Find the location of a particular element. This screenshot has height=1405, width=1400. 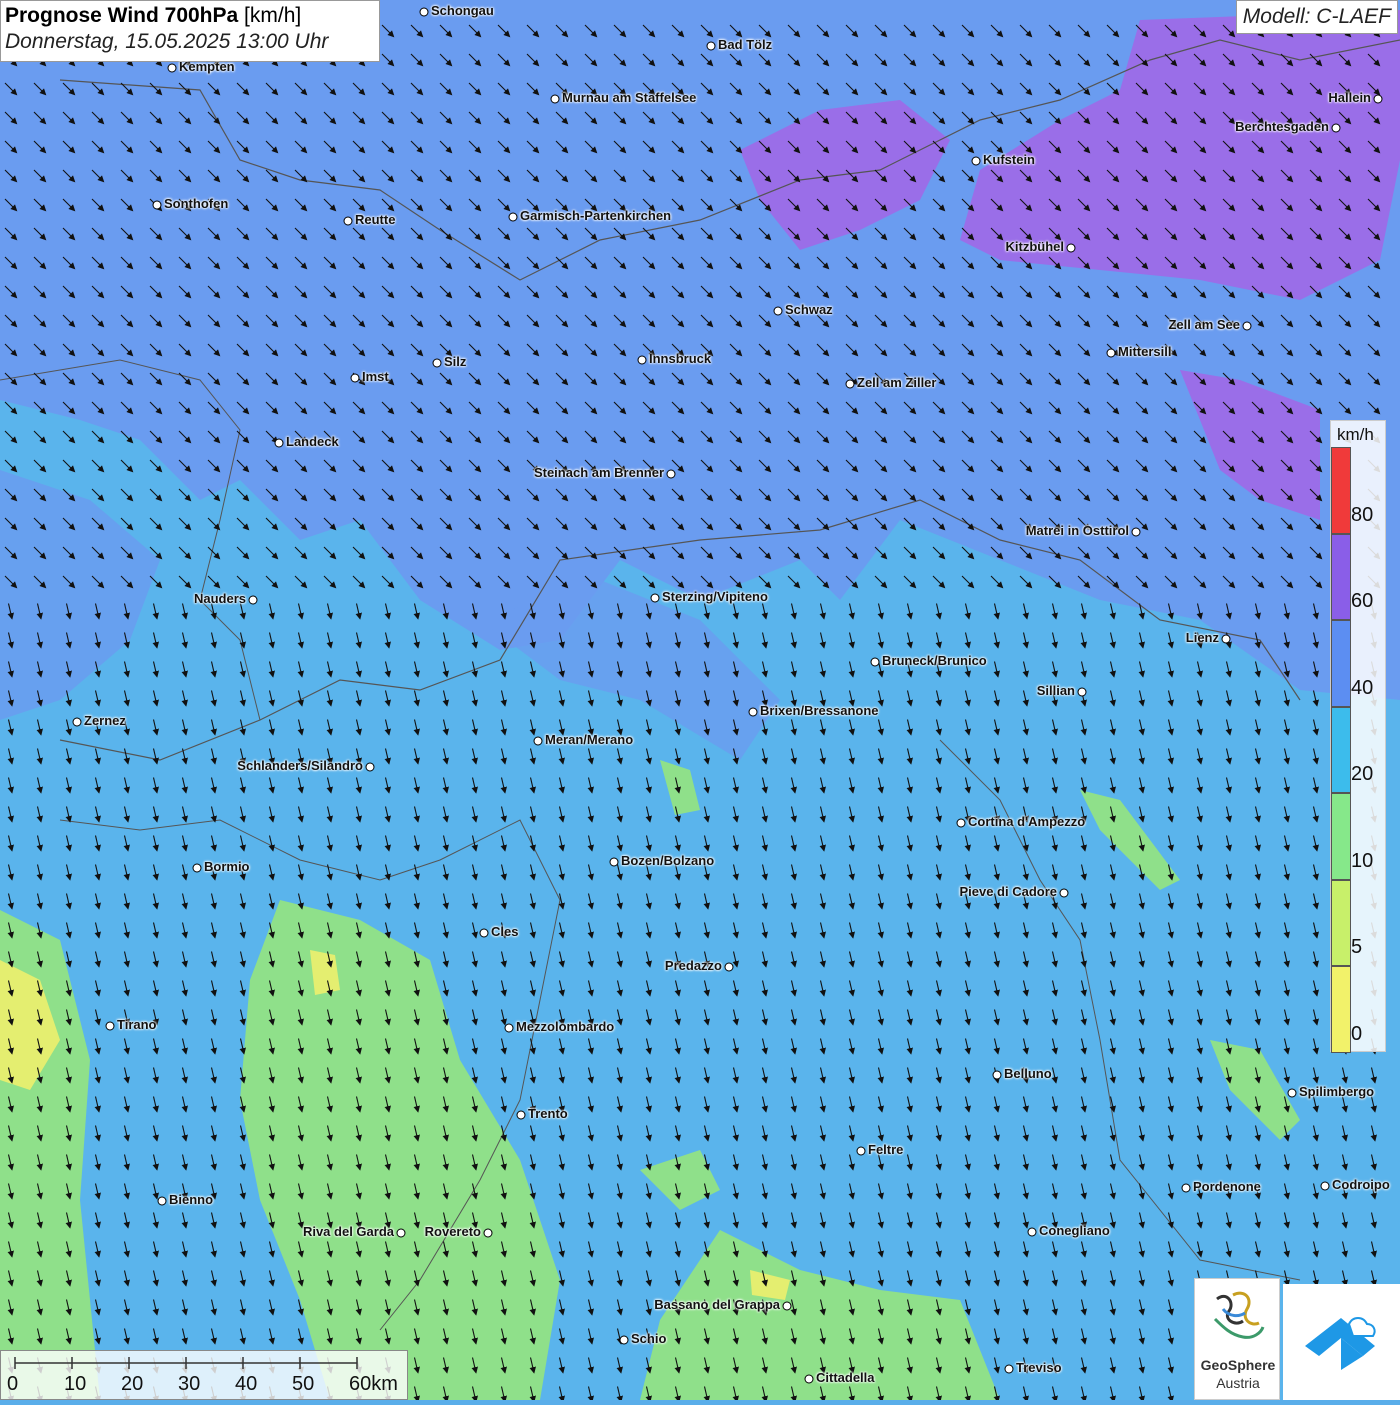

city-label: Sillian is located at coordinates (1056, 690).